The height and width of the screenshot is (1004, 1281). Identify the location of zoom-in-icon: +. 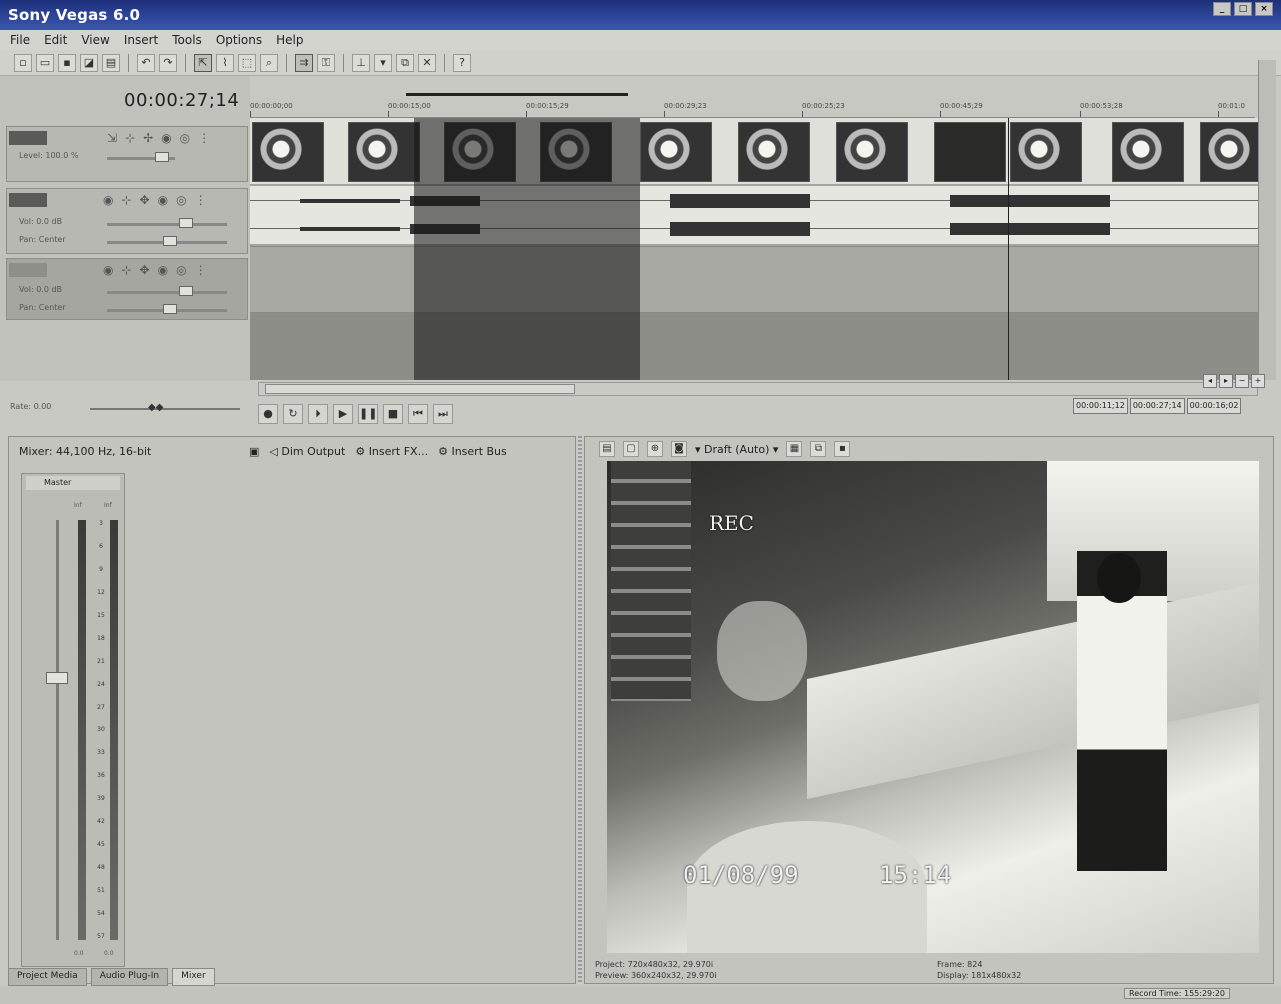
(1258, 381).